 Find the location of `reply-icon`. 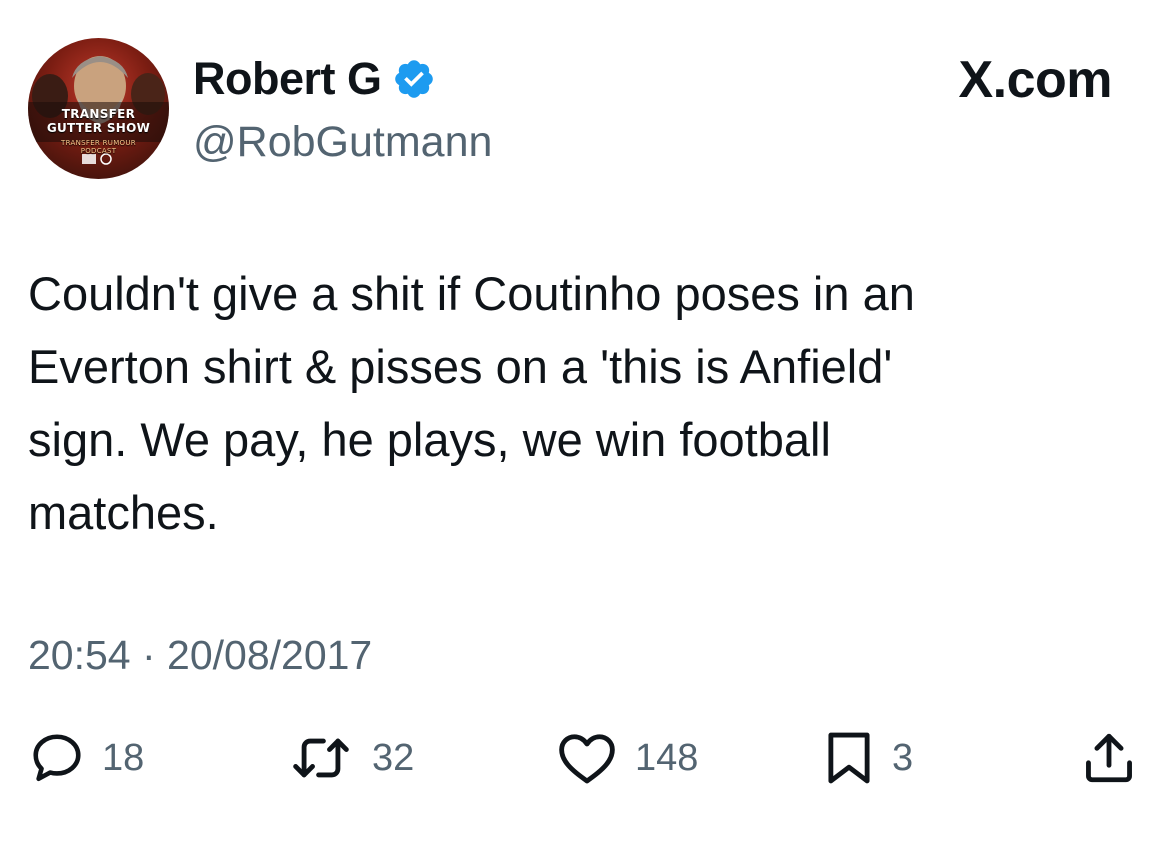

reply-icon is located at coordinates (57, 758).